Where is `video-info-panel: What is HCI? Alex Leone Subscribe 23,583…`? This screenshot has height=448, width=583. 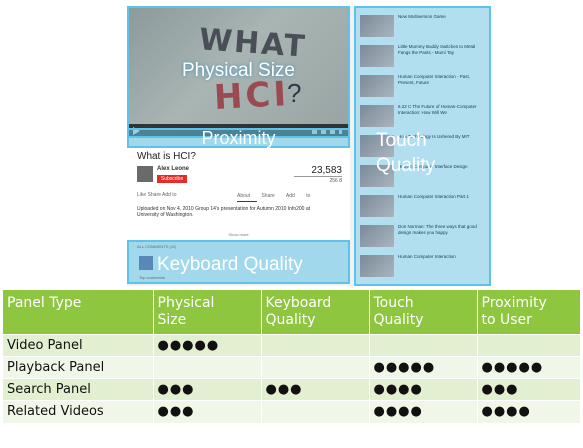 video-info-panel: What is HCI? Alex Leone Subscribe 23,583… is located at coordinates (238, 194).